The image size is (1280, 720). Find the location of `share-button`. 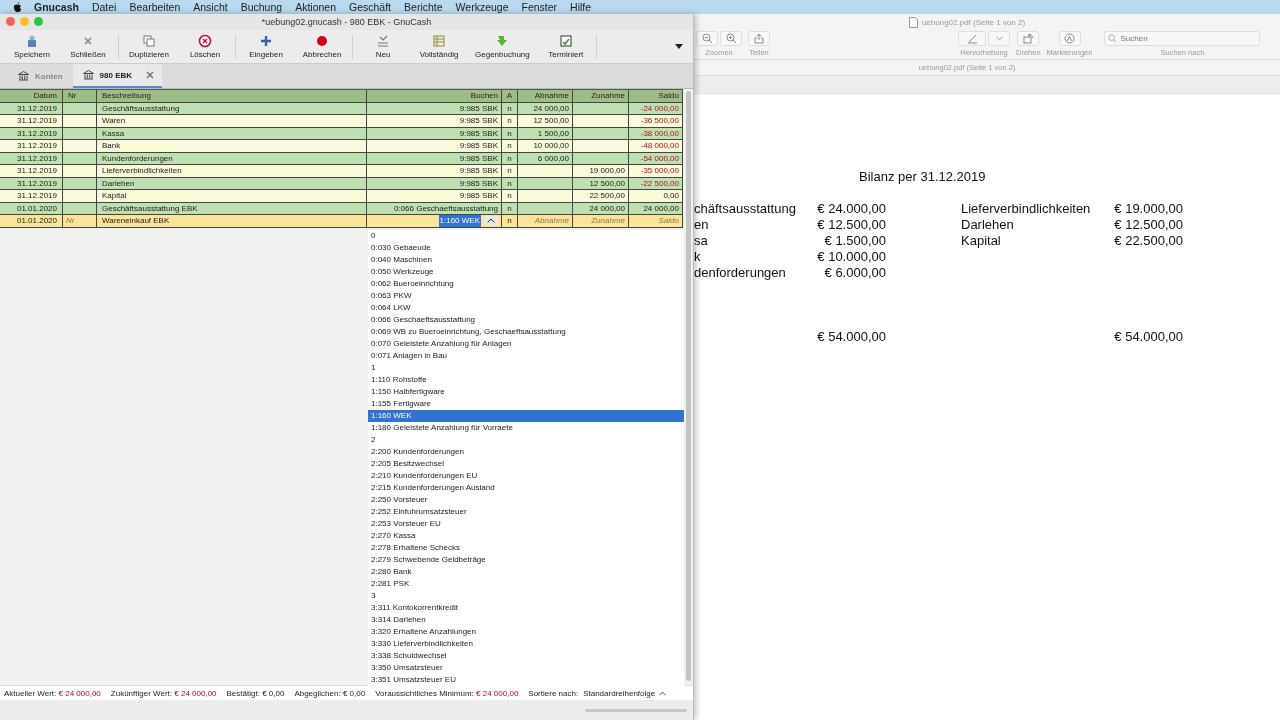

share-button is located at coordinates (759, 38).